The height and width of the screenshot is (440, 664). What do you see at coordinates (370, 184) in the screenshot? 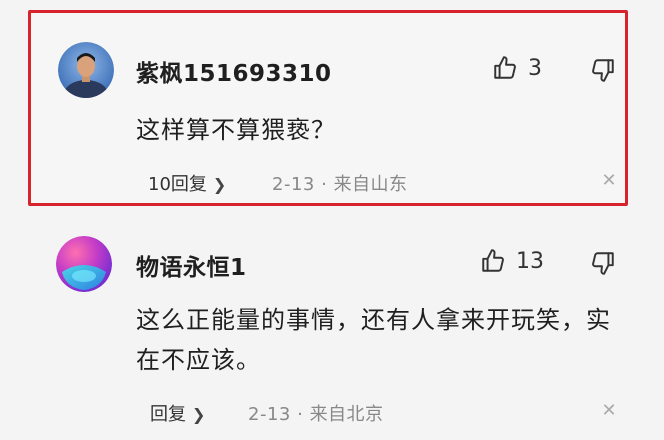
I see `comment-location: 来自山东` at bounding box center [370, 184].